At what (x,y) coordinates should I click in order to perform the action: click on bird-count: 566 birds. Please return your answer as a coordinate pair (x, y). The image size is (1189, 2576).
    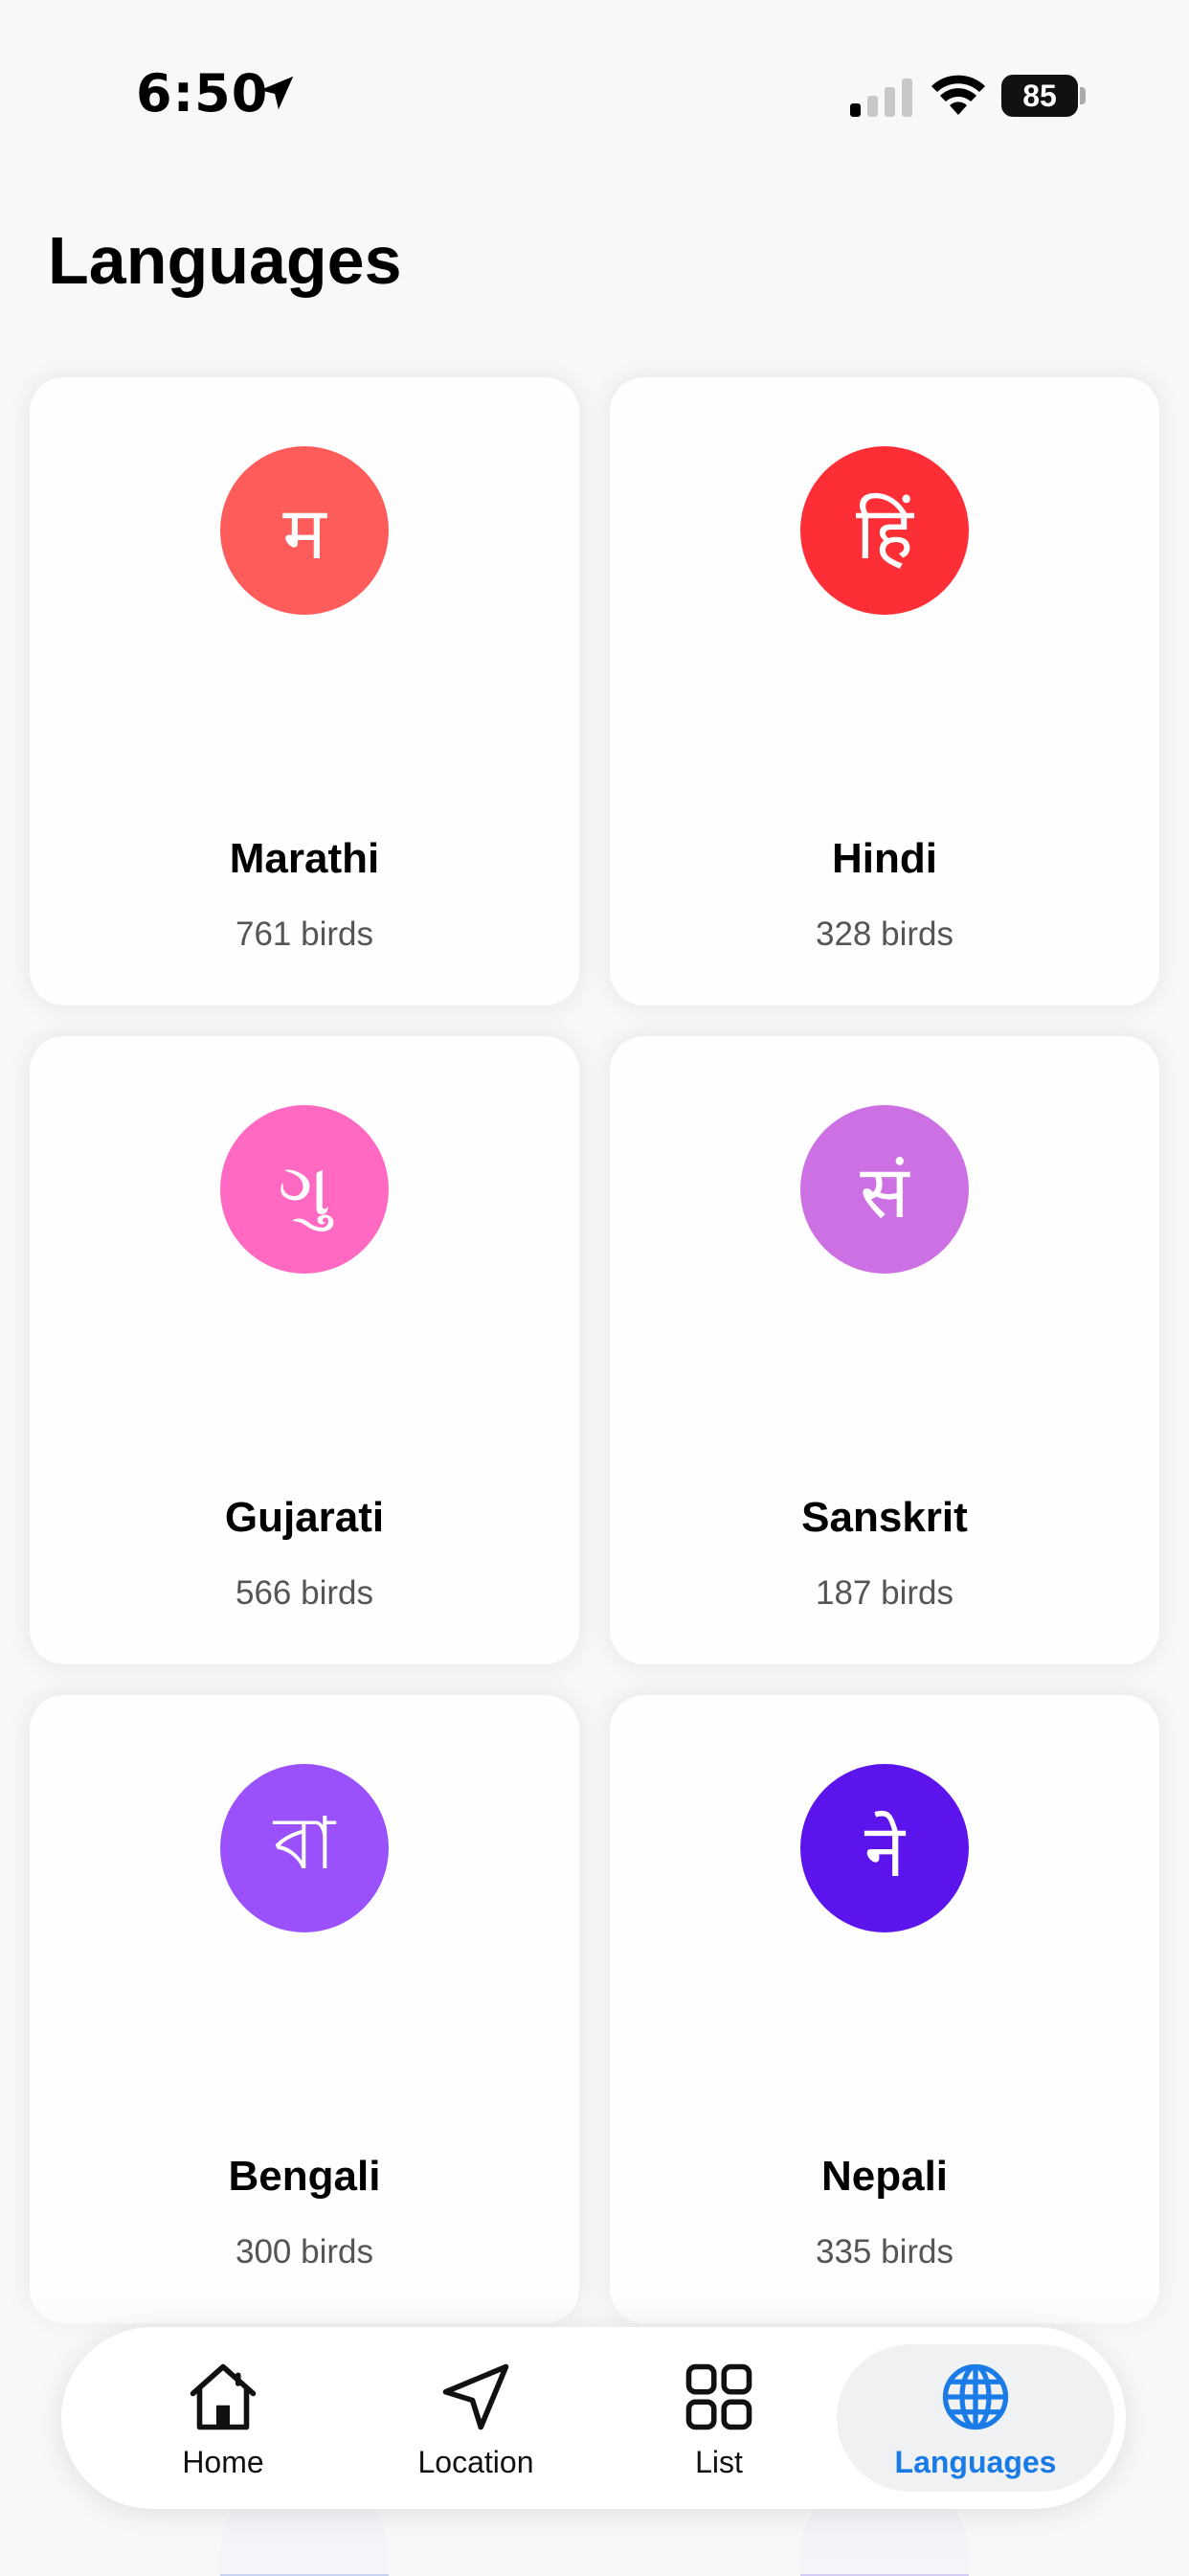
    Looking at the image, I should click on (304, 1593).